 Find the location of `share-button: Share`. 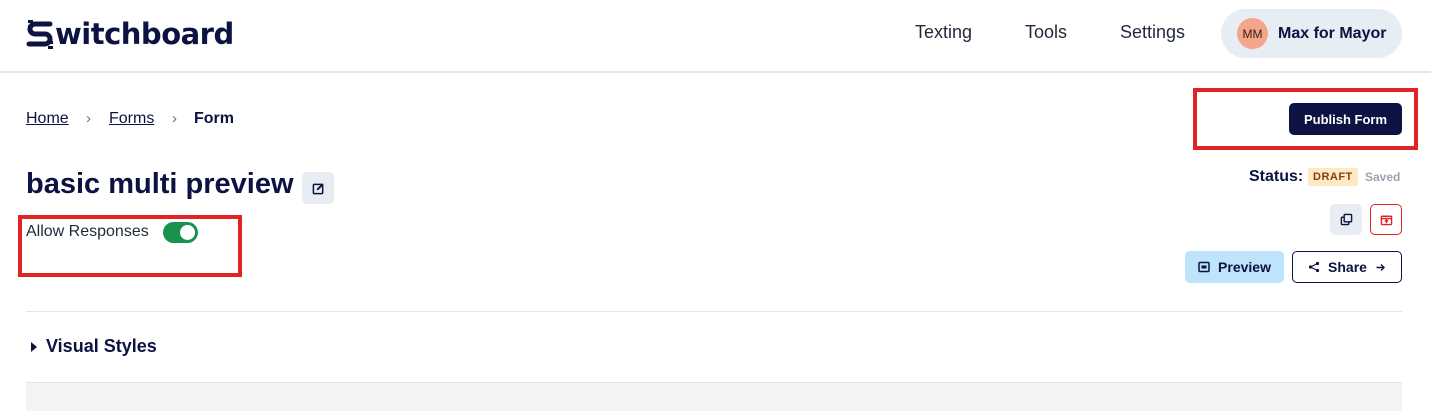

share-button: Share is located at coordinates (1347, 267).